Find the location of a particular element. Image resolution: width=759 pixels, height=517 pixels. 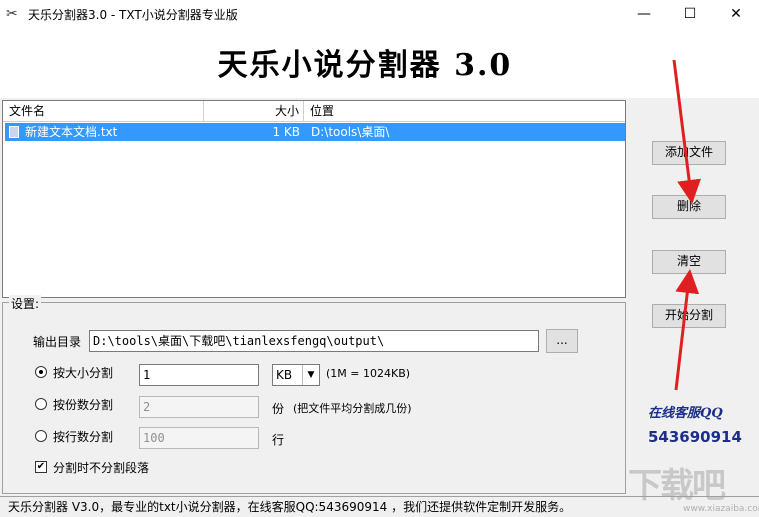

file-size: 1 KB is located at coordinates (286, 132).